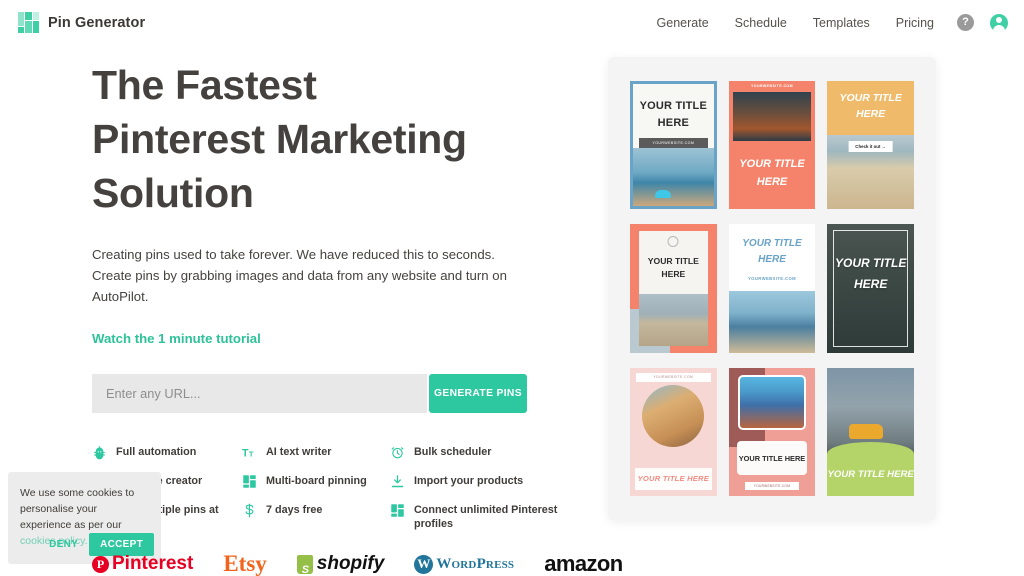 Image resolution: width=1024 pixels, height=576 pixels. I want to click on brand-name: Pin Generator, so click(97, 22).